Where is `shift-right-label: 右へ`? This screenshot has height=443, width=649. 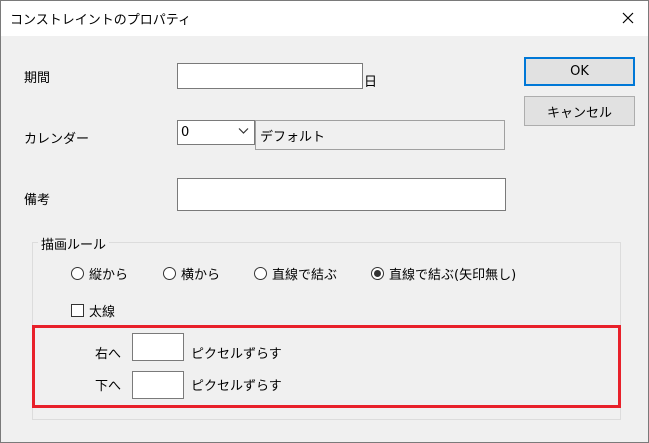
shift-right-label: 右へ is located at coordinates (108, 354).